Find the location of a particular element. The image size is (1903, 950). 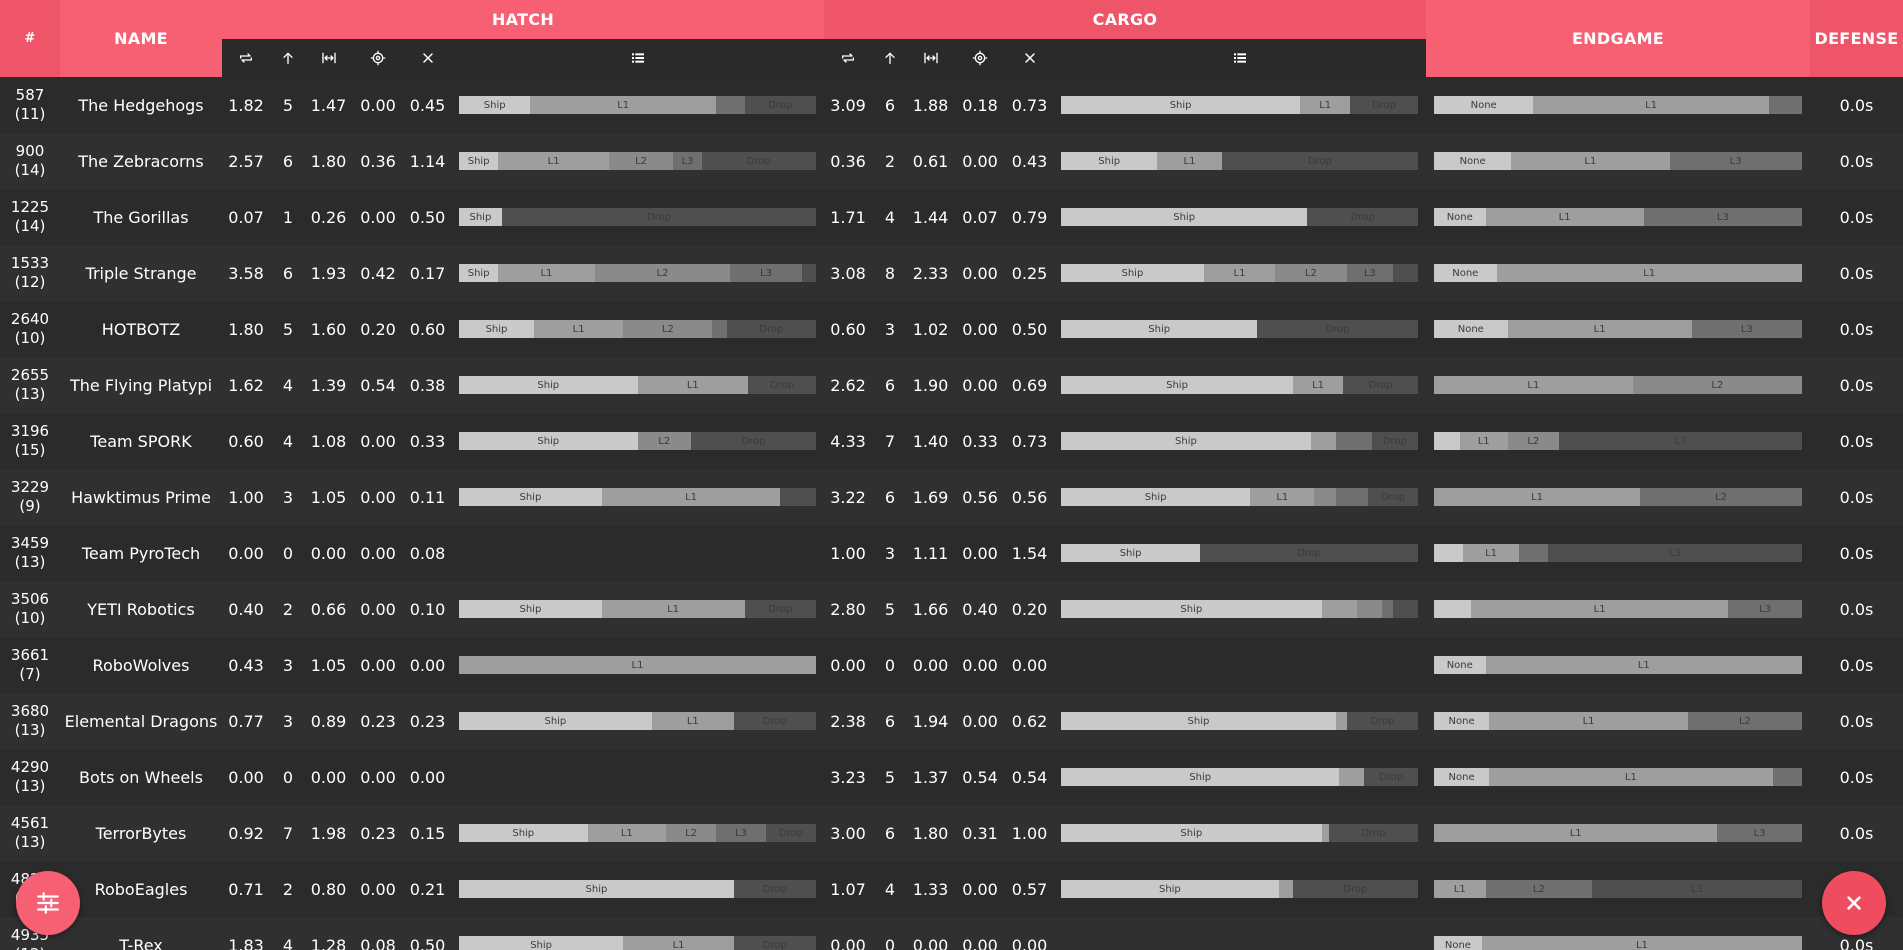

cargo-stat-2: 4 is located at coordinates (890, 217).